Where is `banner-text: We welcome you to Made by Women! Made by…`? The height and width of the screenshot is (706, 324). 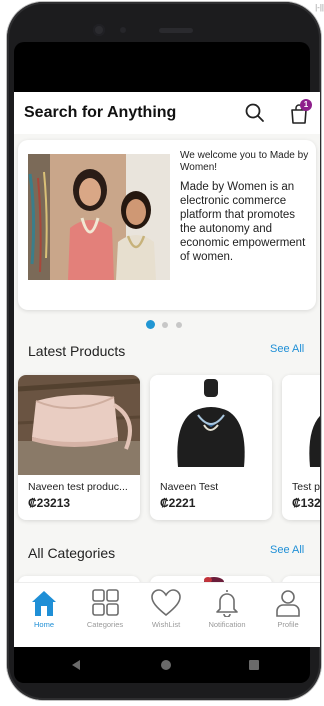 banner-text: We welcome you to Made by Women! Made by… is located at coordinates (247, 207).